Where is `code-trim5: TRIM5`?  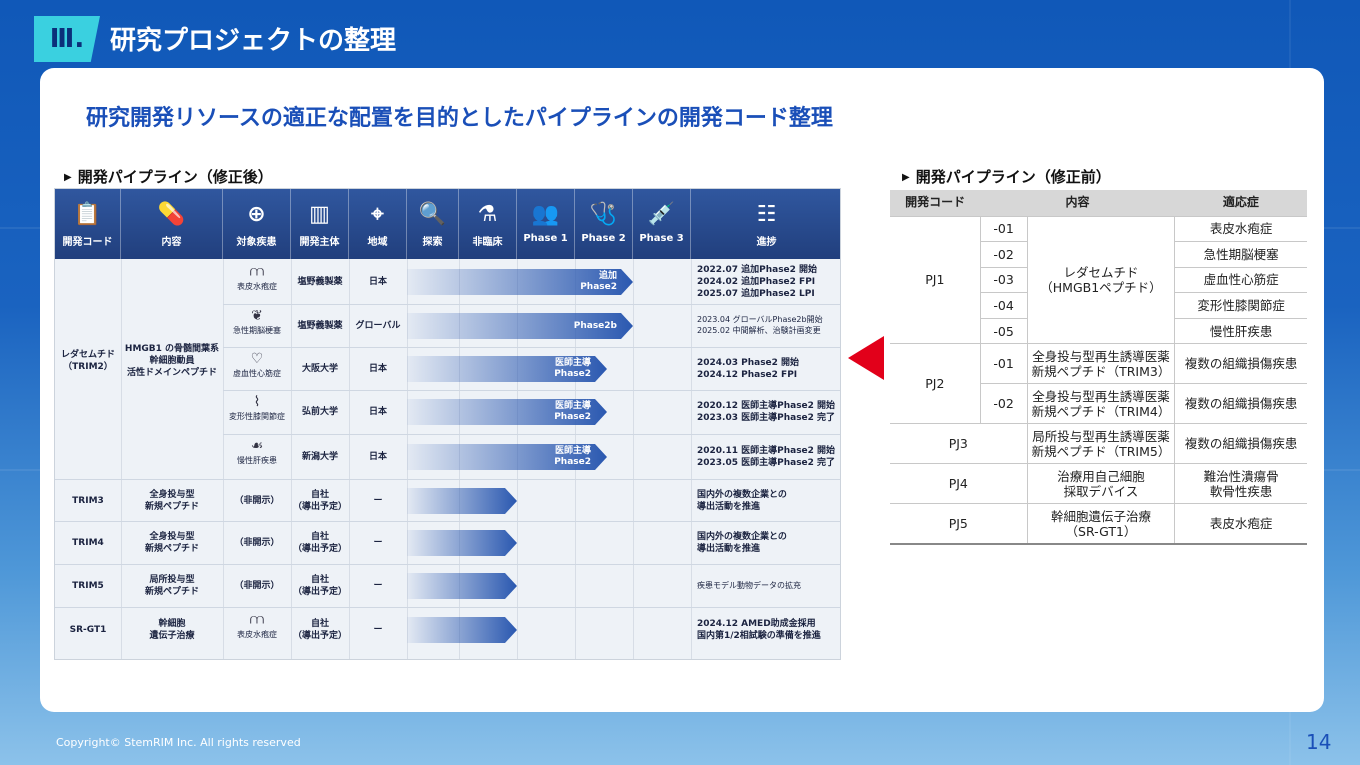 code-trim5: TRIM5 is located at coordinates (88, 586).